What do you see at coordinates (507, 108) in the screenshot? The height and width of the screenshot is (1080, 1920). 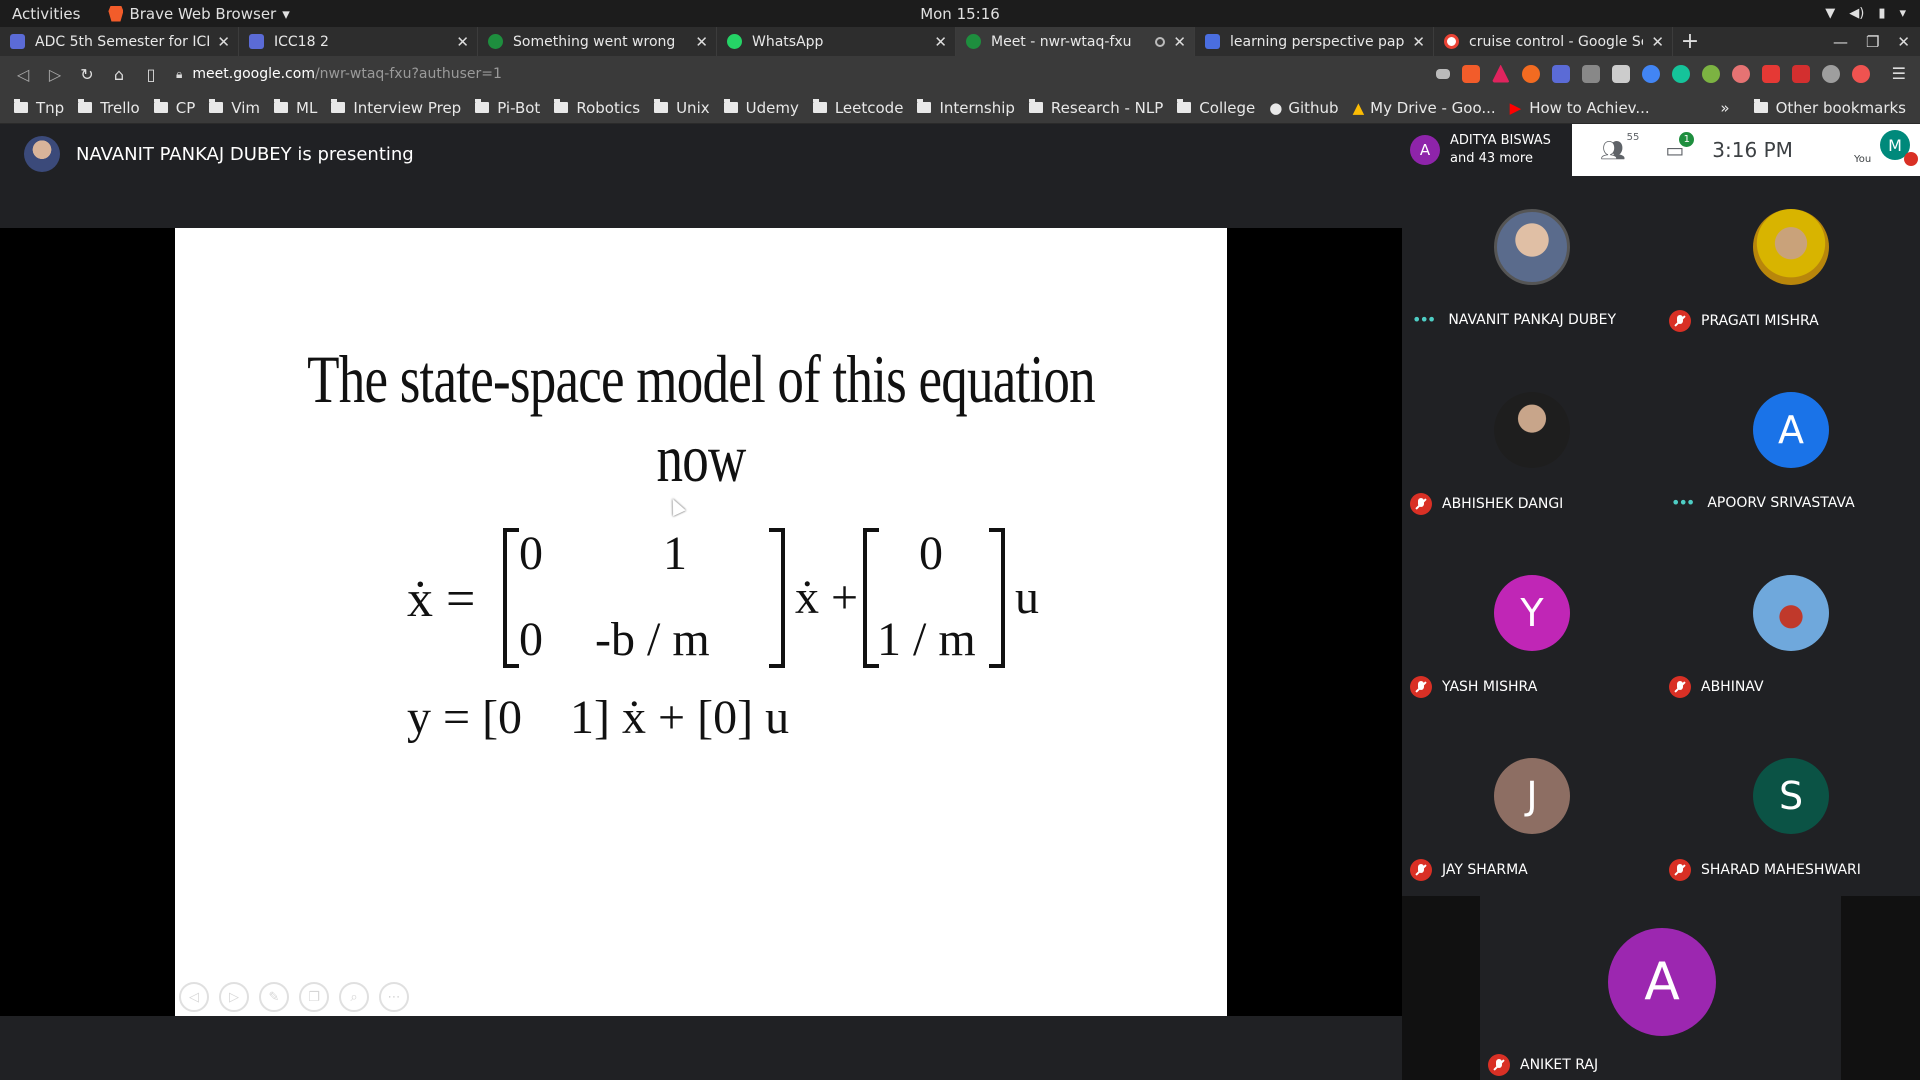 I see `bookmark-folder: Pi-Bot` at bounding box center [507, 108].